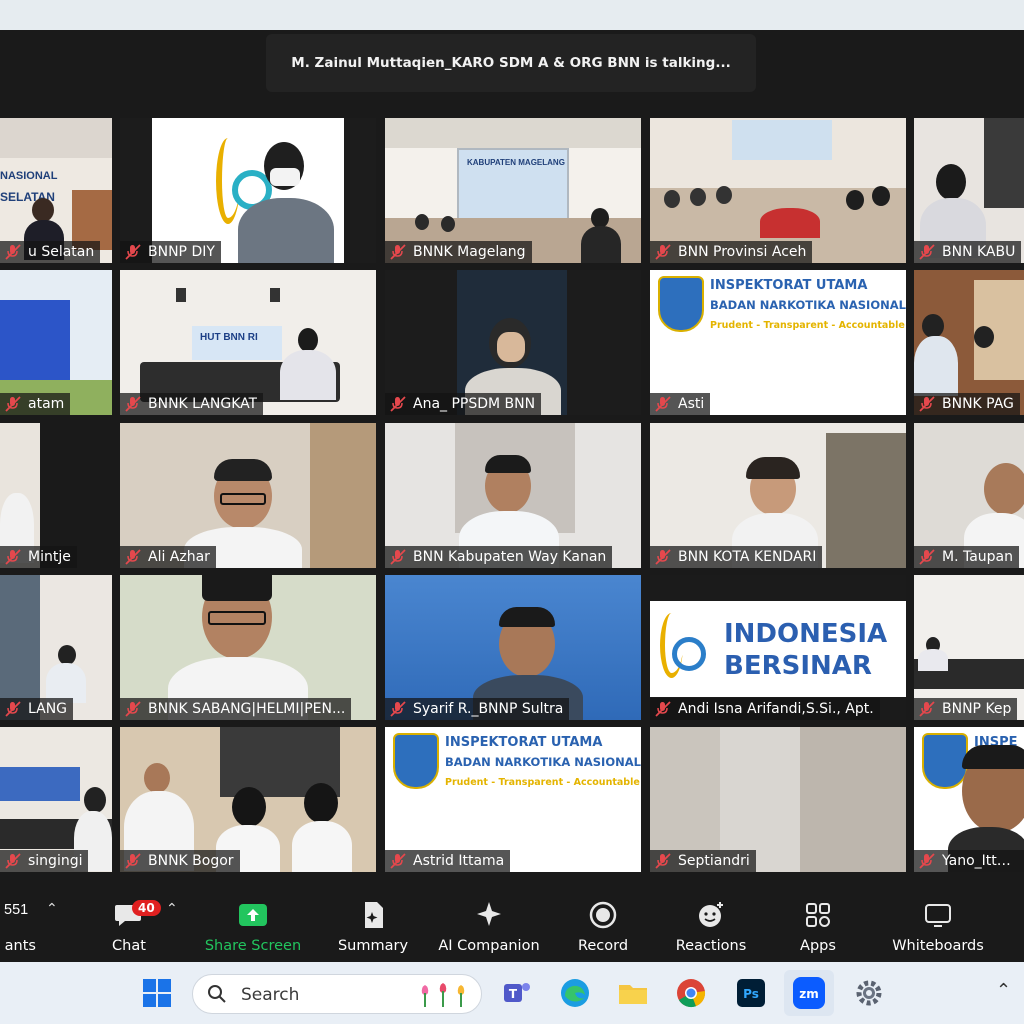 This screenshot has height=1024, width=1024. I want to click on ai-companion-icon, so click(489, 914).